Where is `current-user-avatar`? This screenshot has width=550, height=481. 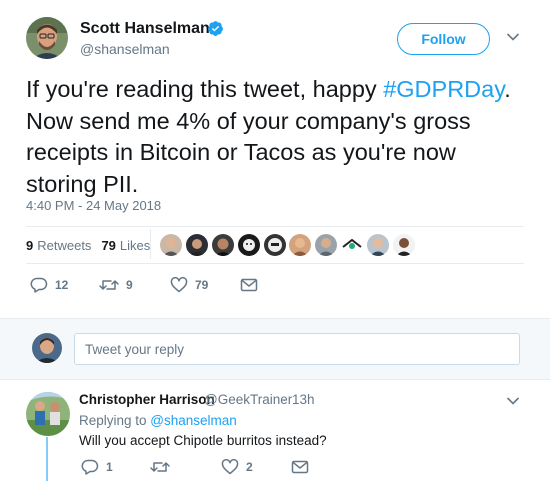
current-user-avatar is located at coordinates (47, 348).